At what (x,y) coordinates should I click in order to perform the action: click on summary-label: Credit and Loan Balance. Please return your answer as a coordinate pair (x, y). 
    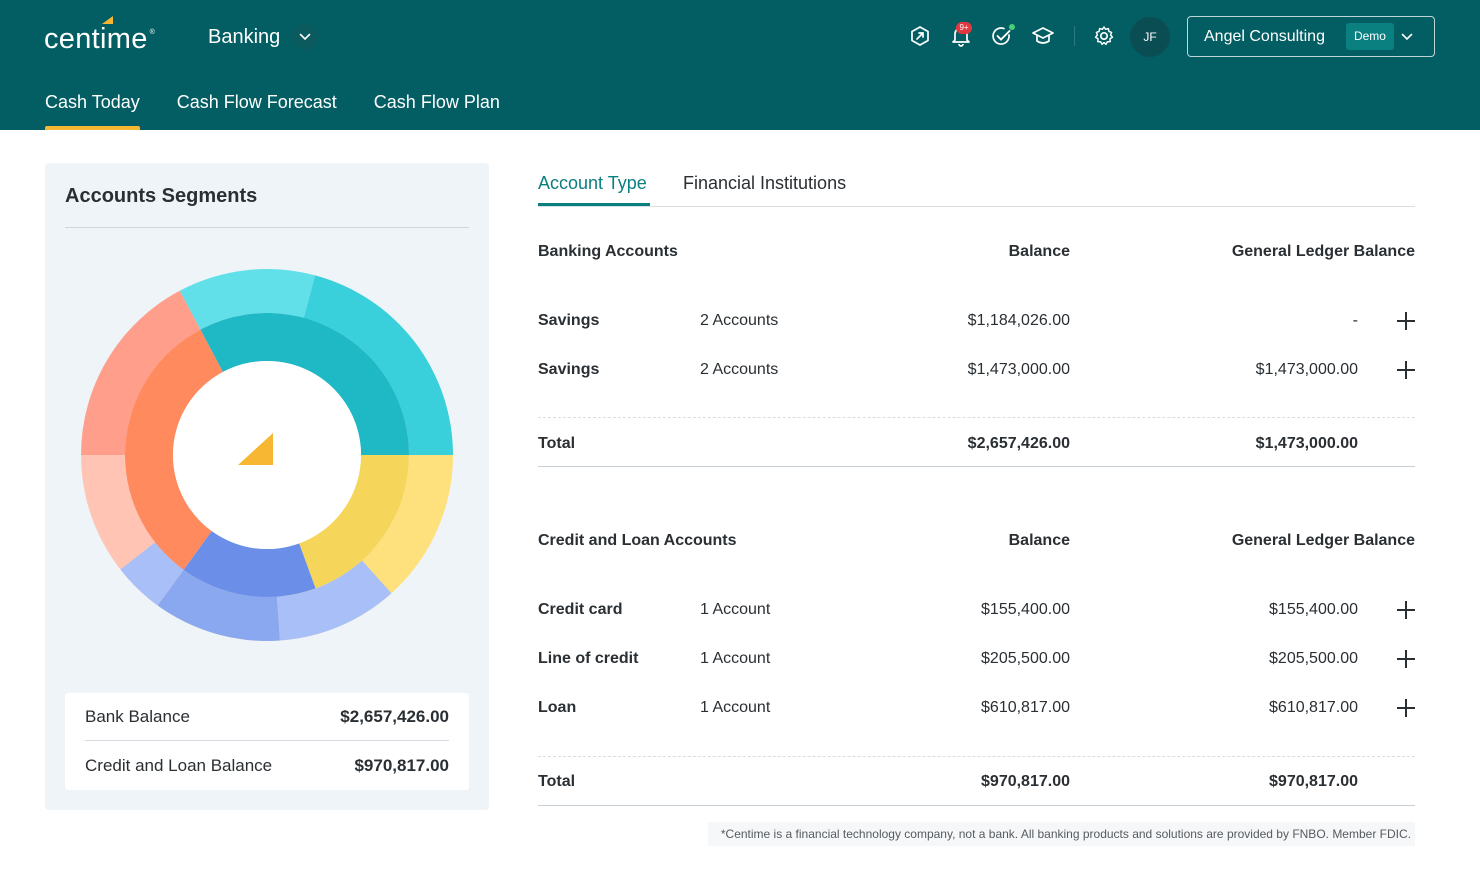
    Looking at the image, I should click on (179, 765).